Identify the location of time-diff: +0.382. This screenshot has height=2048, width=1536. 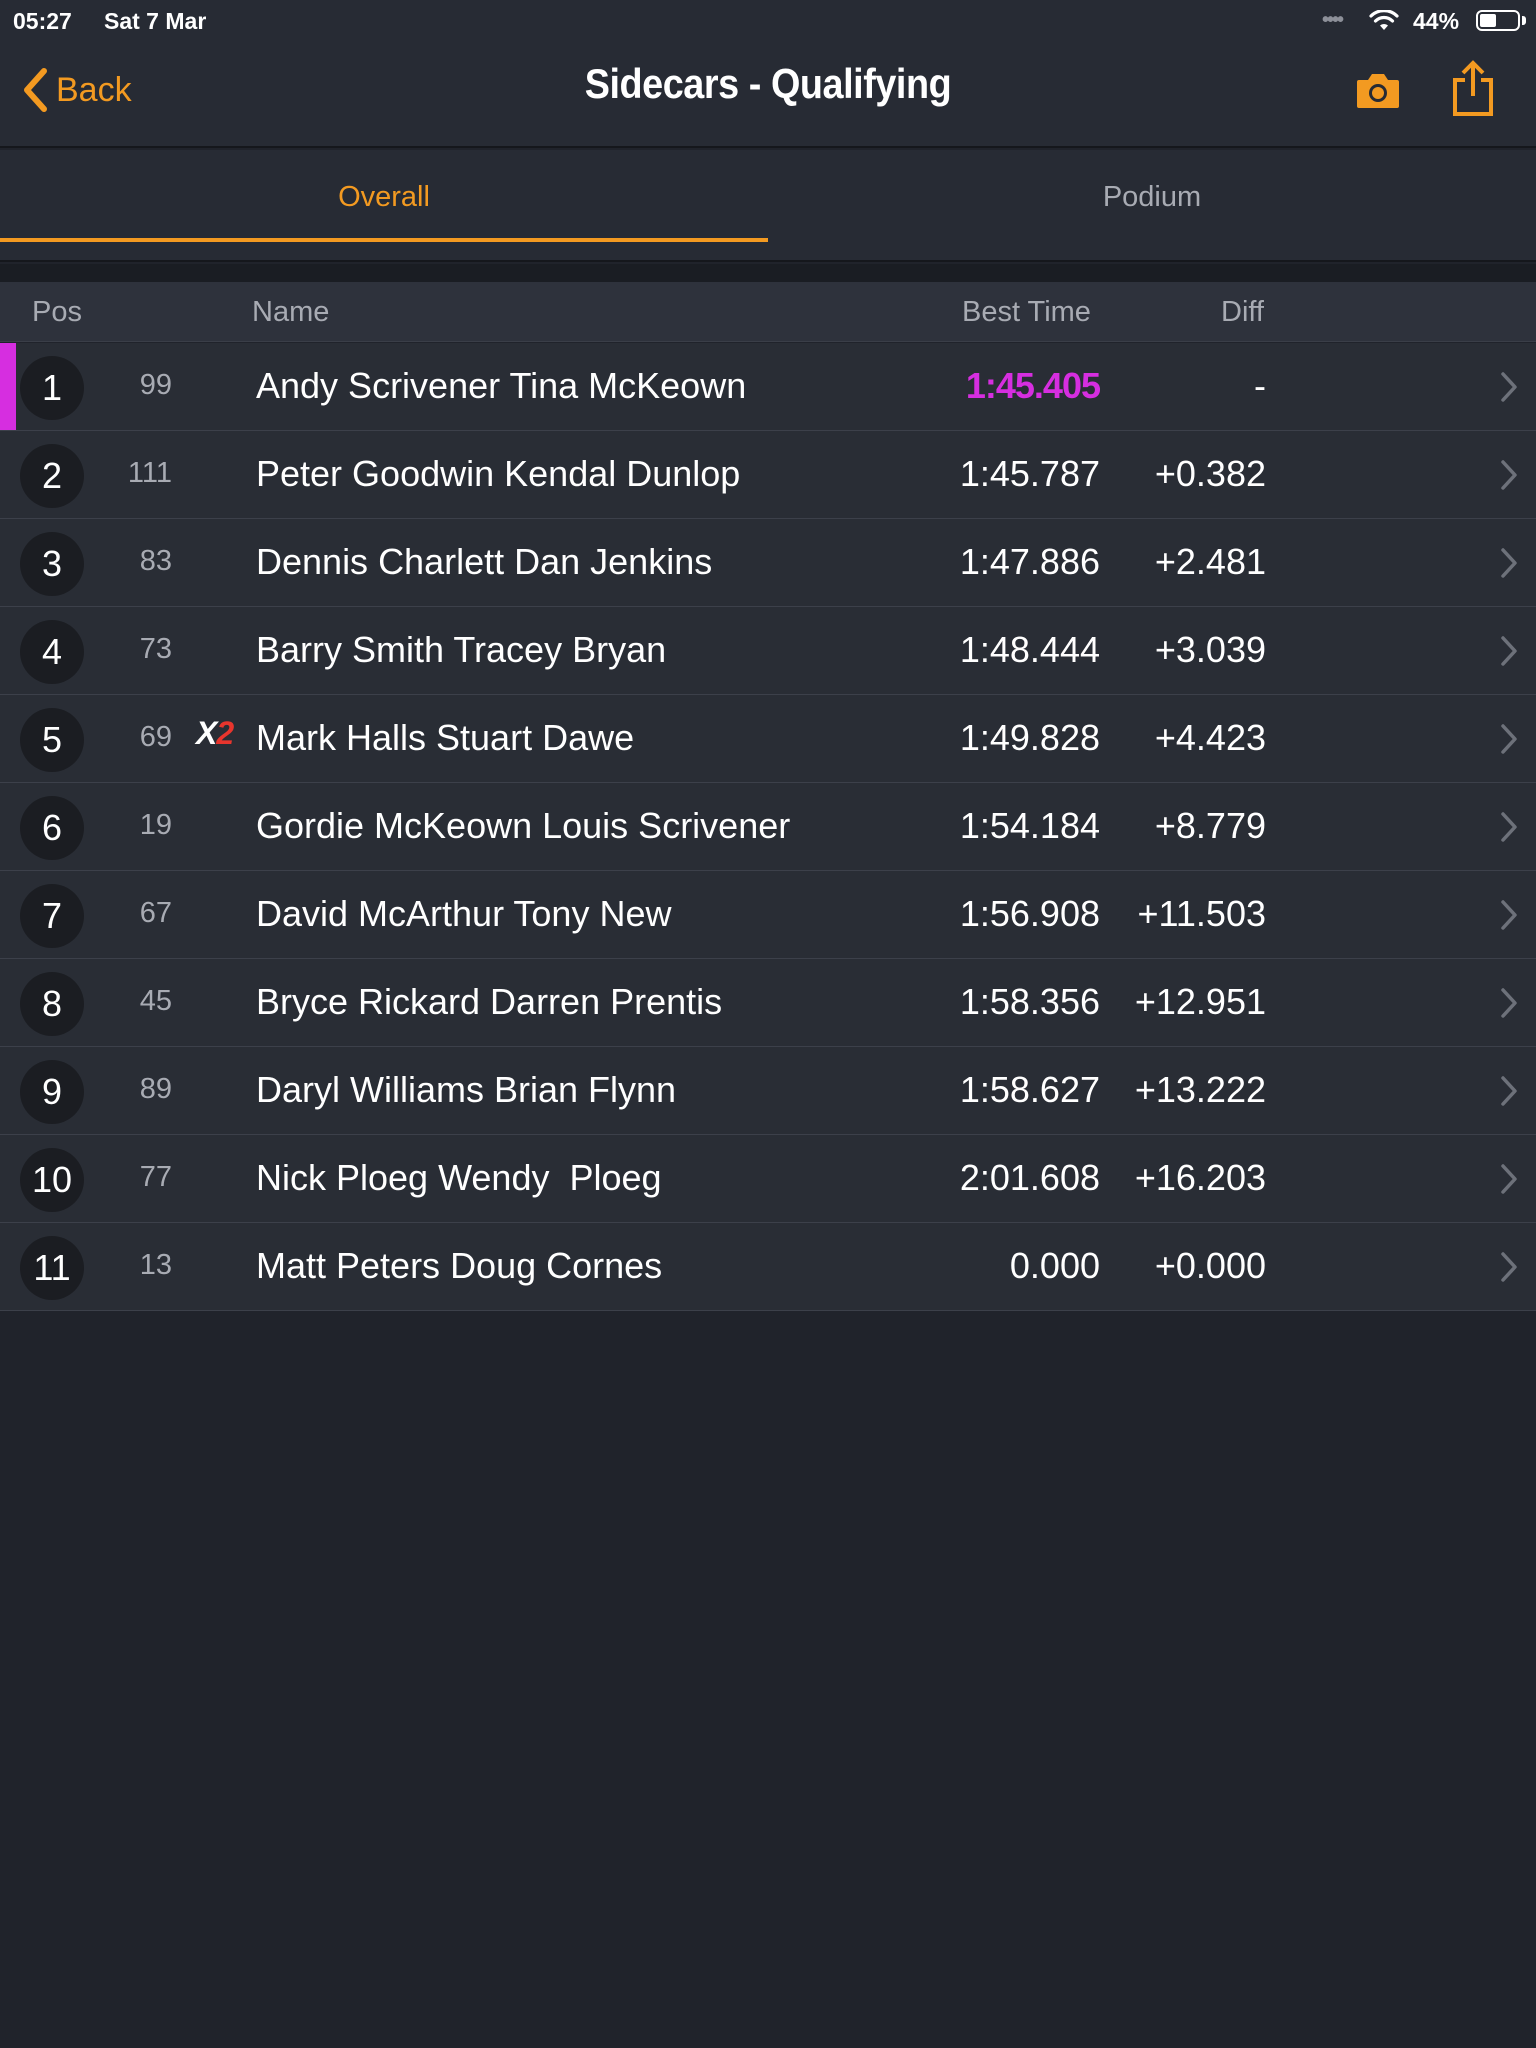
(1210, 473).